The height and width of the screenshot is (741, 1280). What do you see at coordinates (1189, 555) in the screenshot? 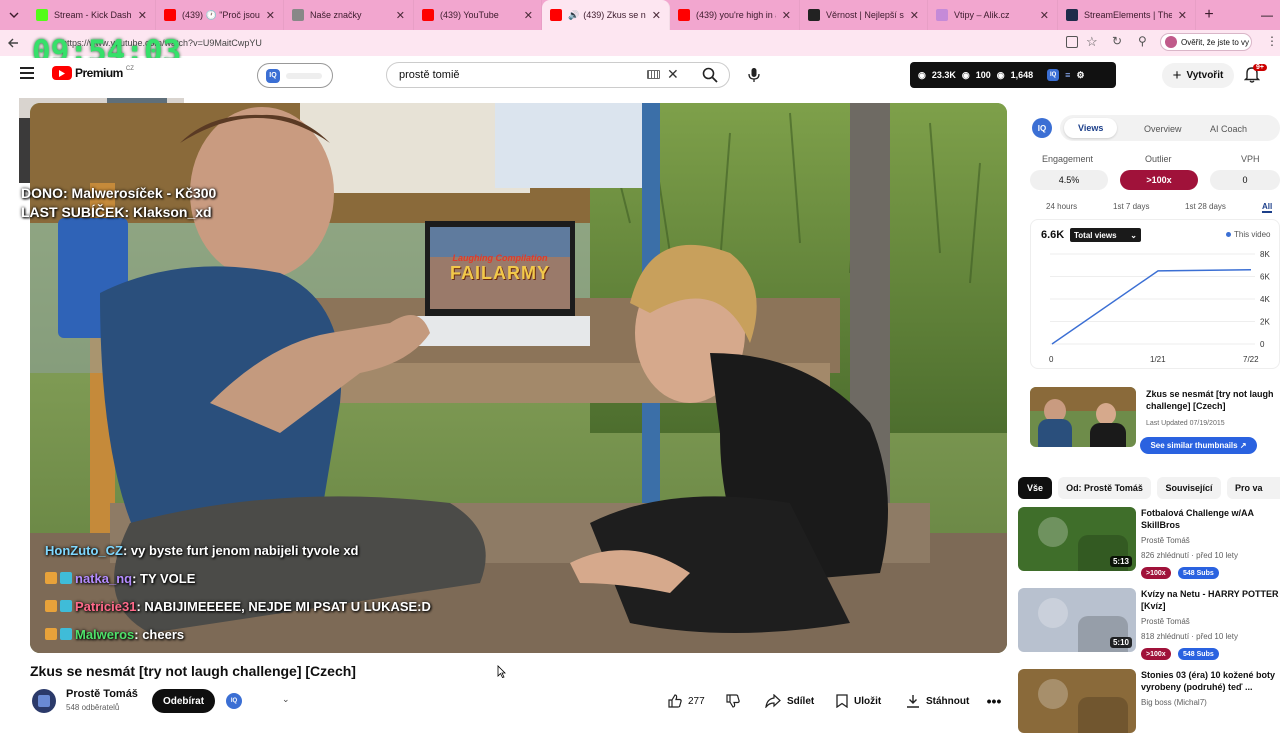
I see `video-meta: 826 zhlédnutí · před 10 lety` at bounding box center [1189, 555].